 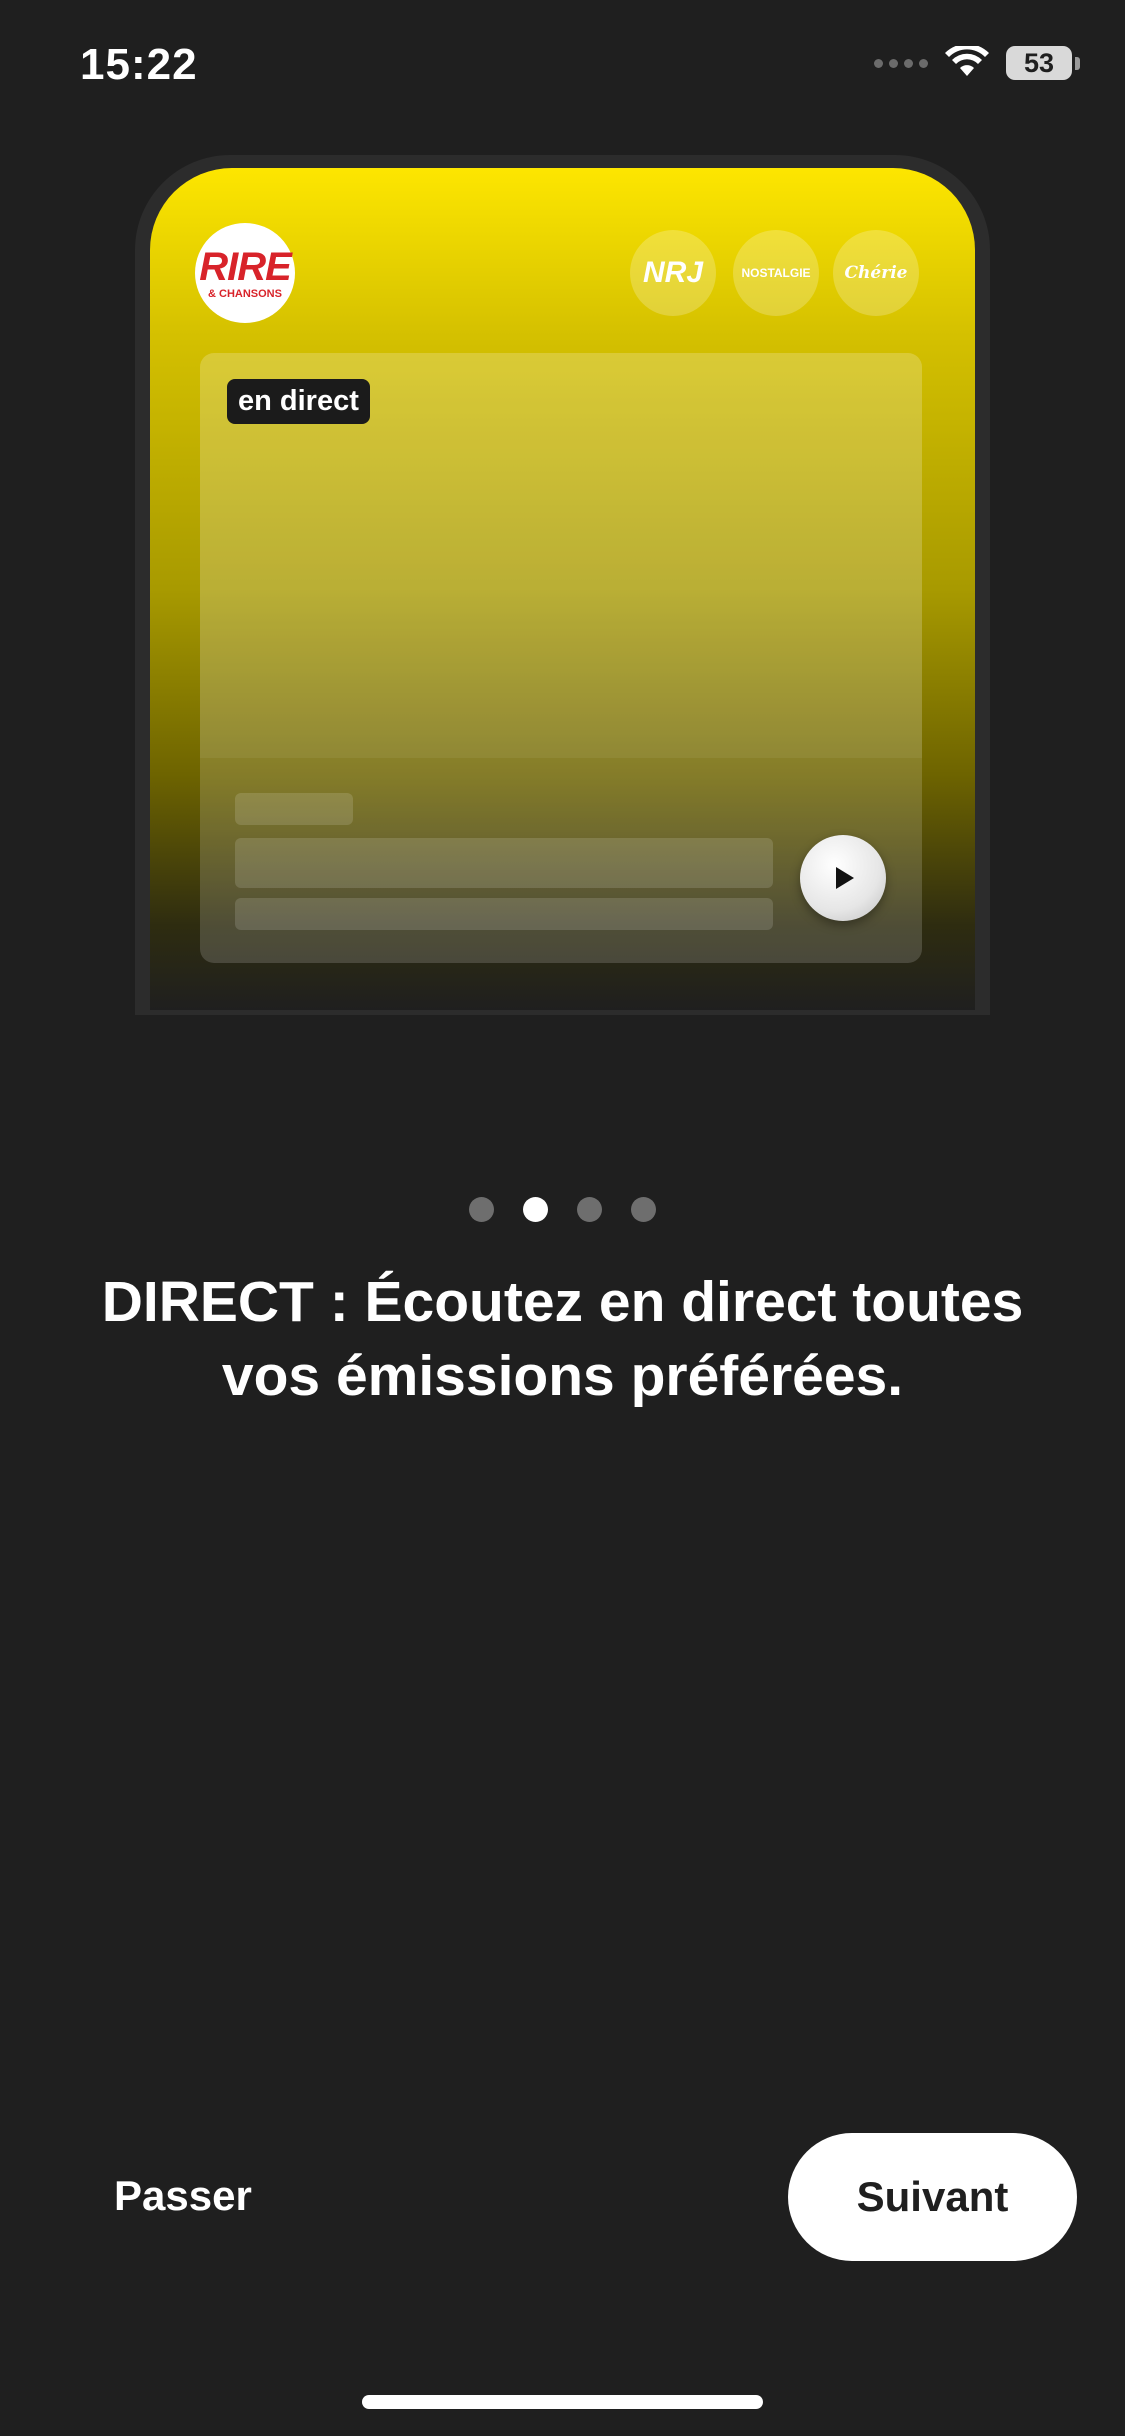 I want to click on text-placeholder-short, so click(x=294, y=809).